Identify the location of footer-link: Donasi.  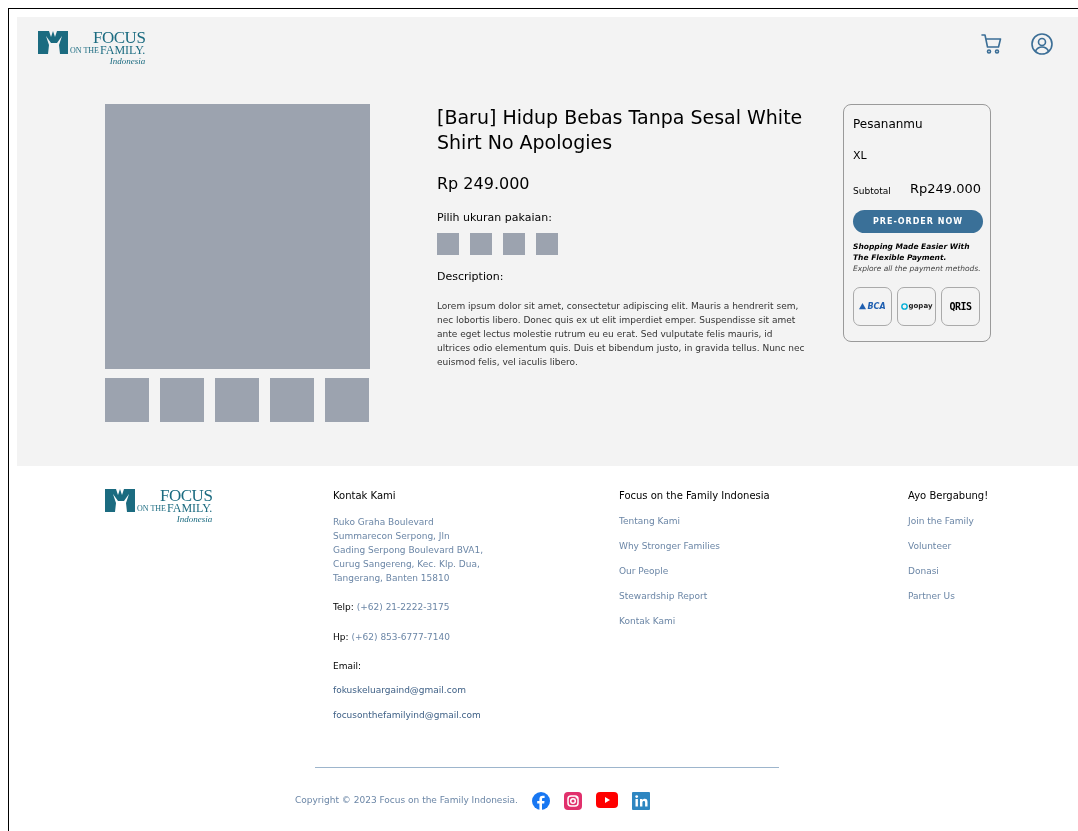
(923, 571).